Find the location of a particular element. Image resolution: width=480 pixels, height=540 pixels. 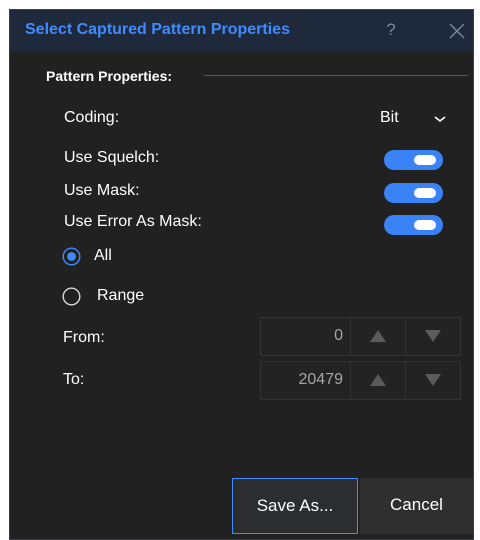

radio-range is located at coordinates (71, 296).